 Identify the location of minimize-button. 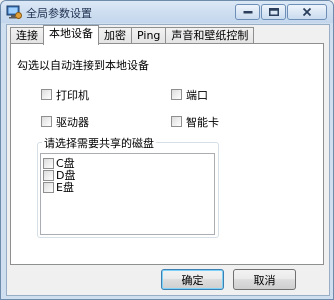
(247, 12).